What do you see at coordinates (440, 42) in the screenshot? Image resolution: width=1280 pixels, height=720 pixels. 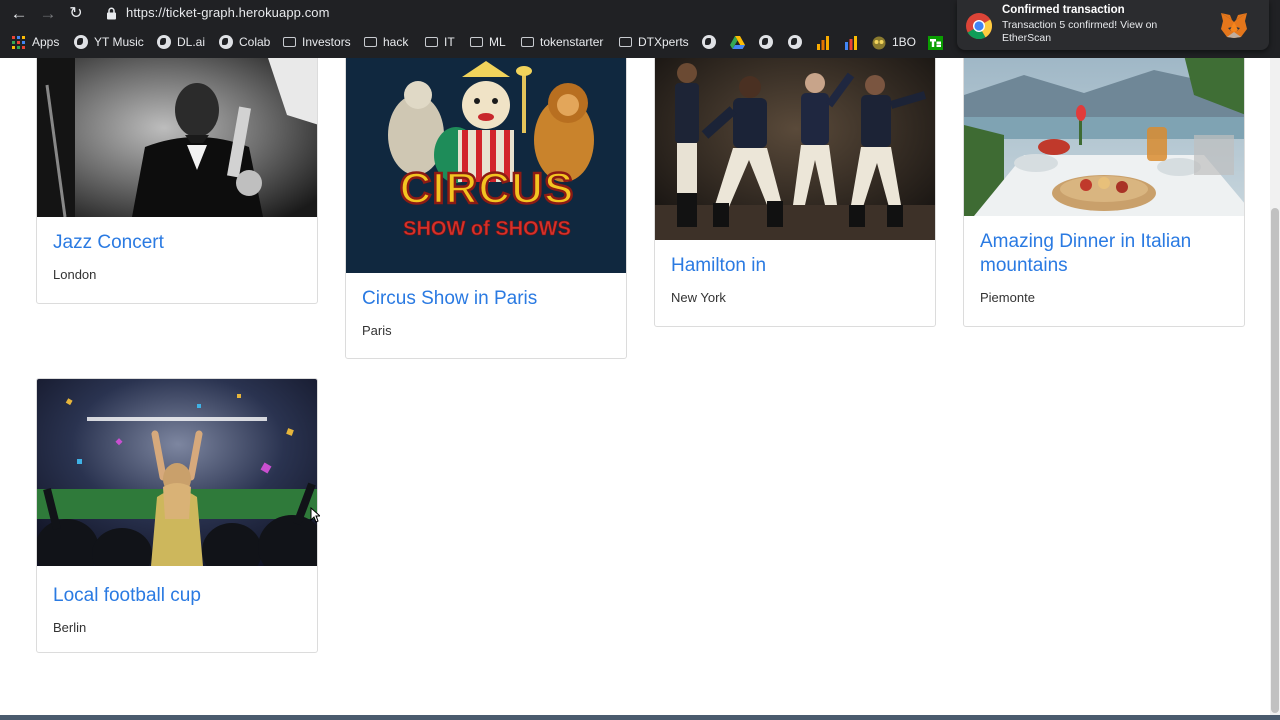 I see `bookmark-it: IT` at bounding box center [440, 42].